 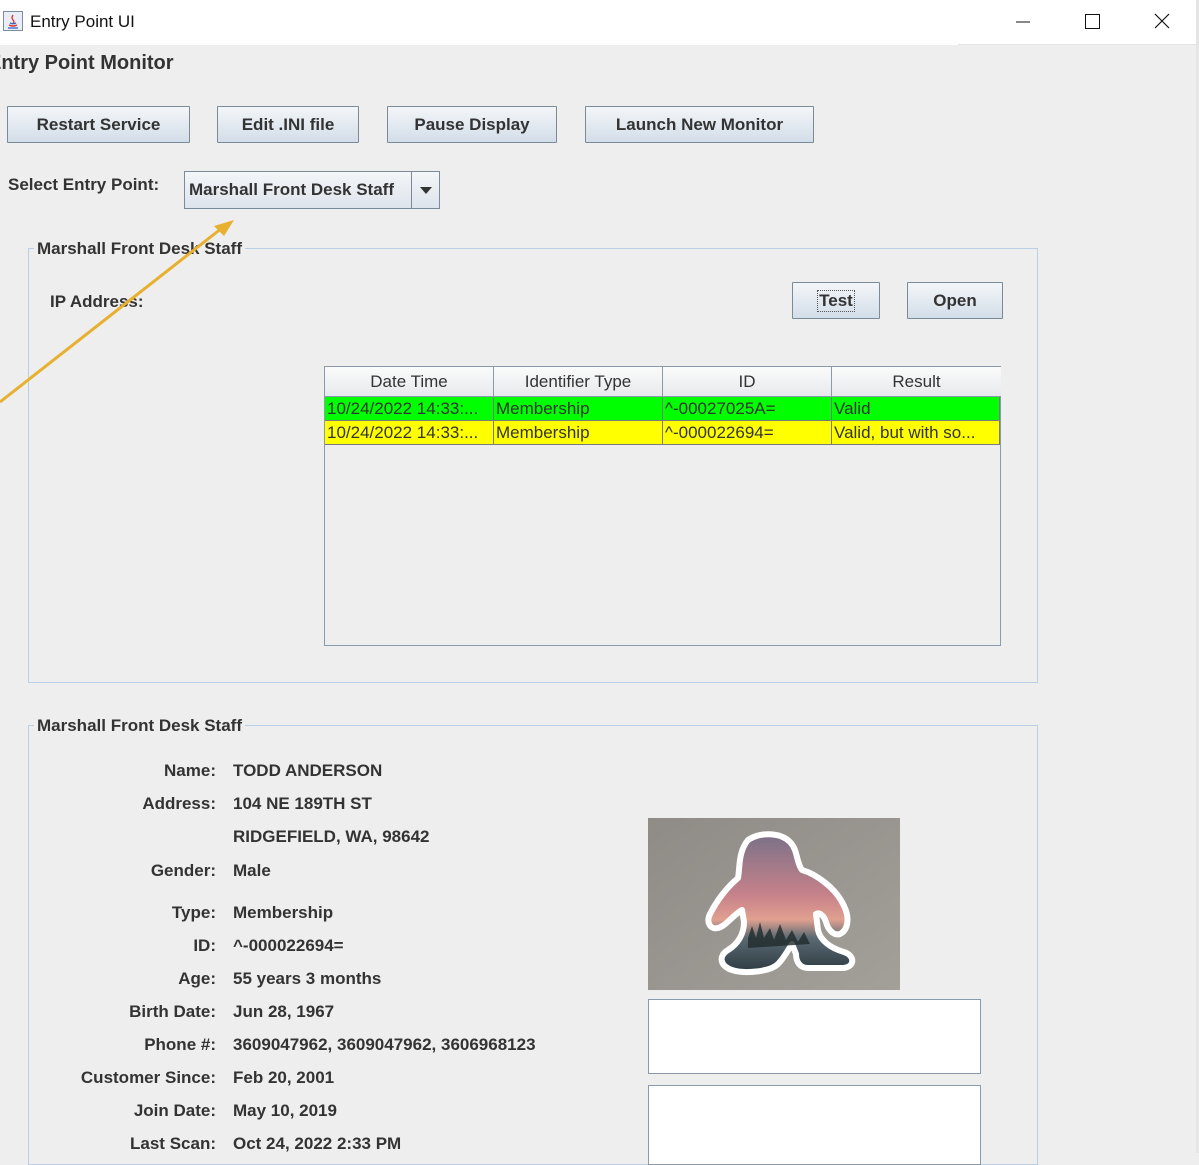 What do you see at coordinates (472, 124) in the screenshot?
I see `pause-display-button: Pause Display` at bounding box center [472, 124].